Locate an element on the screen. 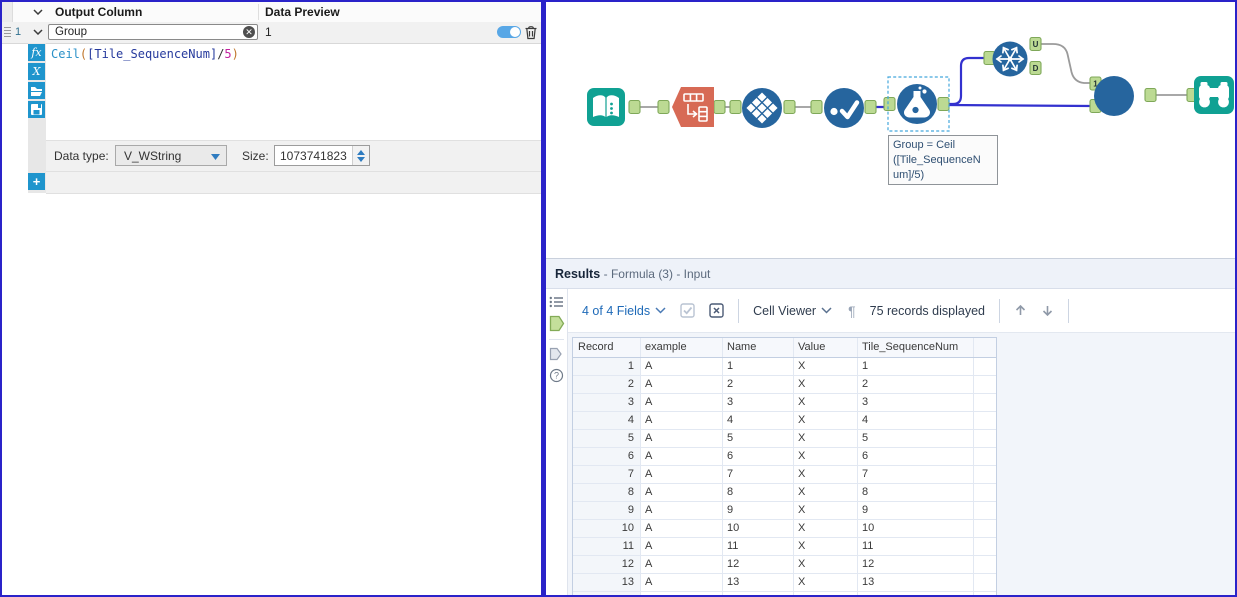  apply-checkbox-icon is located at coordinates (687, 310).